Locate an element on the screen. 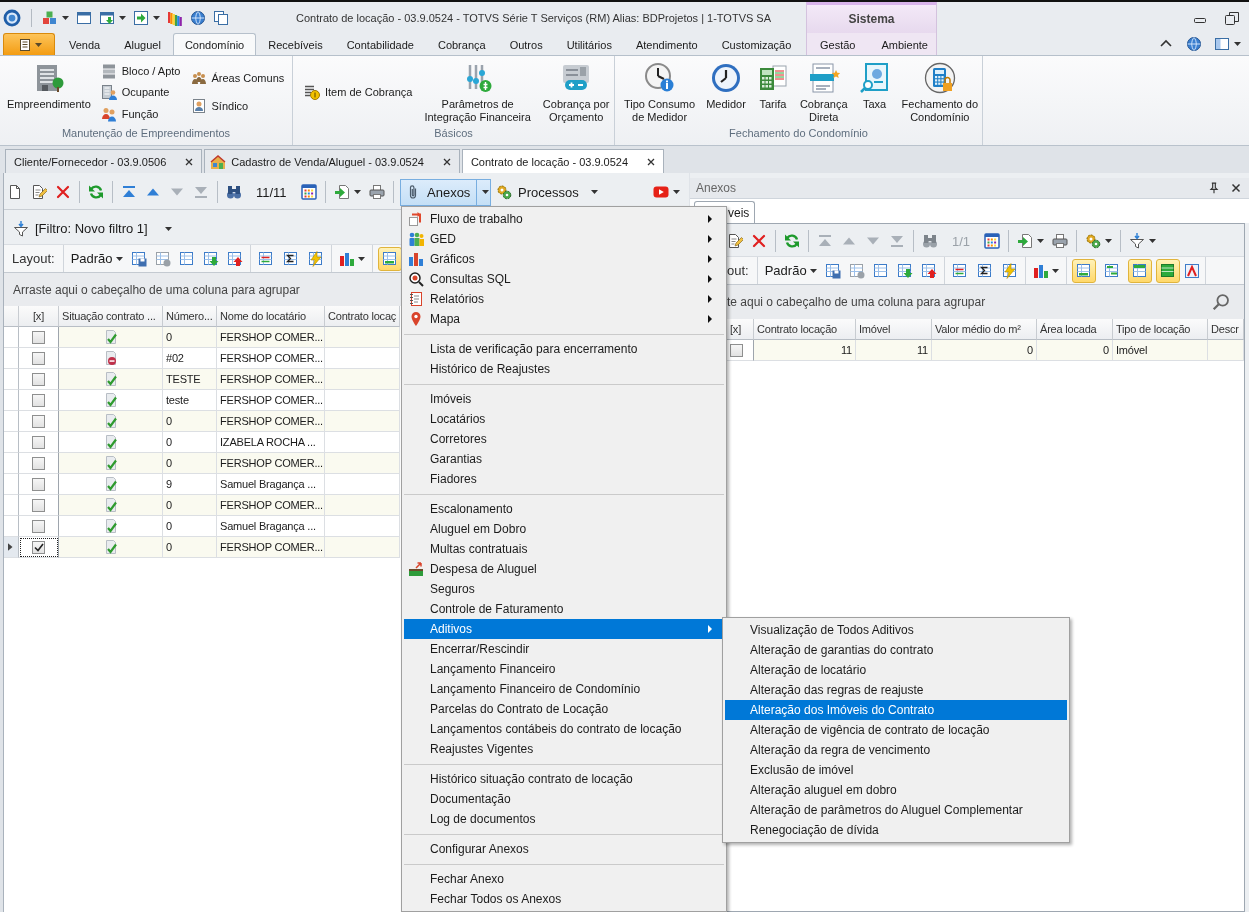 Image resolution: width=1249 pixels, height=912 pixels. menu-item: Encerrar/Rescindir is located at coordinates (564, 649).